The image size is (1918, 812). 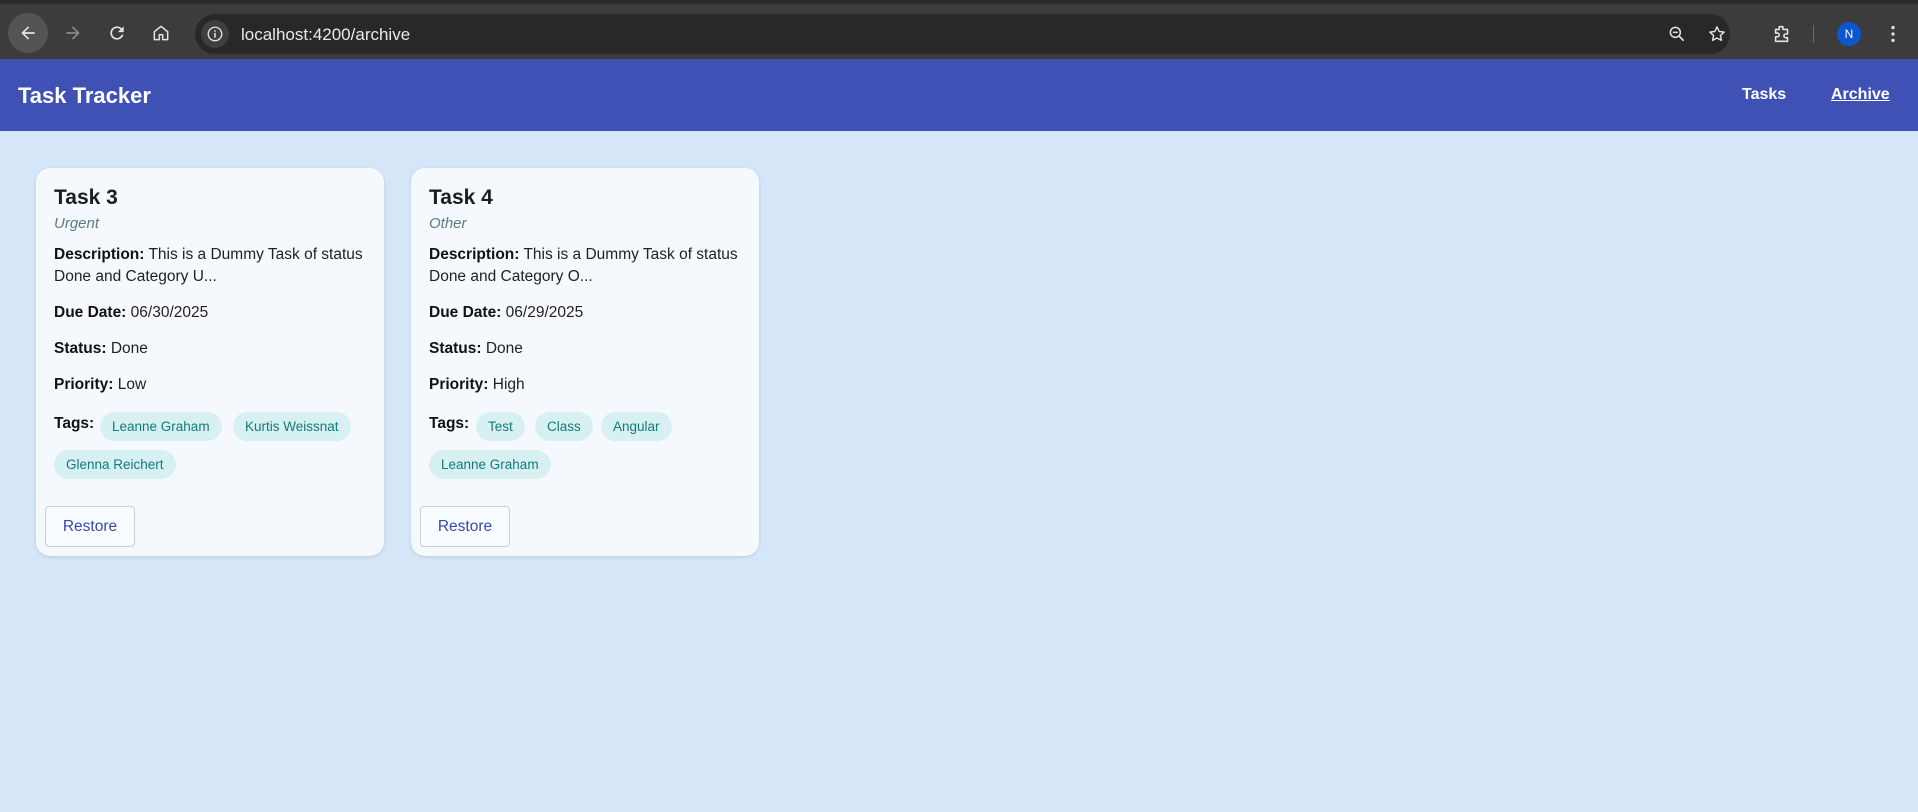 I want to click on address-bar: localhost:4200/archive, so click(x=962, y=34).